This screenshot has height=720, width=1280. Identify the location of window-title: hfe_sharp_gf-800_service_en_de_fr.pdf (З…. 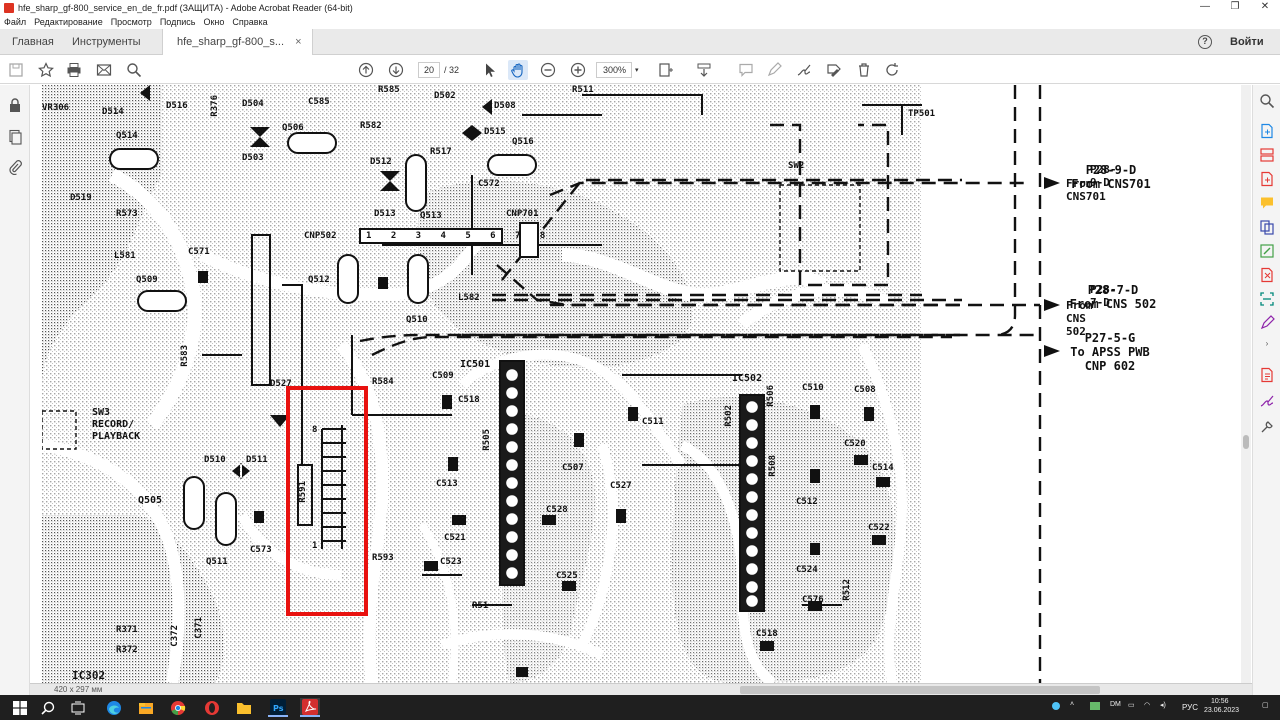
(185, 7).